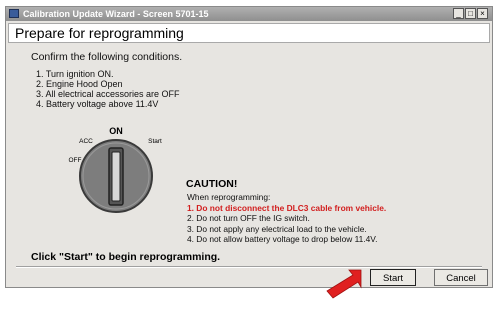 The height and width of the screenshot is (311, 499). Describe the element at coordinates (97, 104) in the screenshot. I see `condition-item: 4. Battery voltage above 11.4V` at that location.